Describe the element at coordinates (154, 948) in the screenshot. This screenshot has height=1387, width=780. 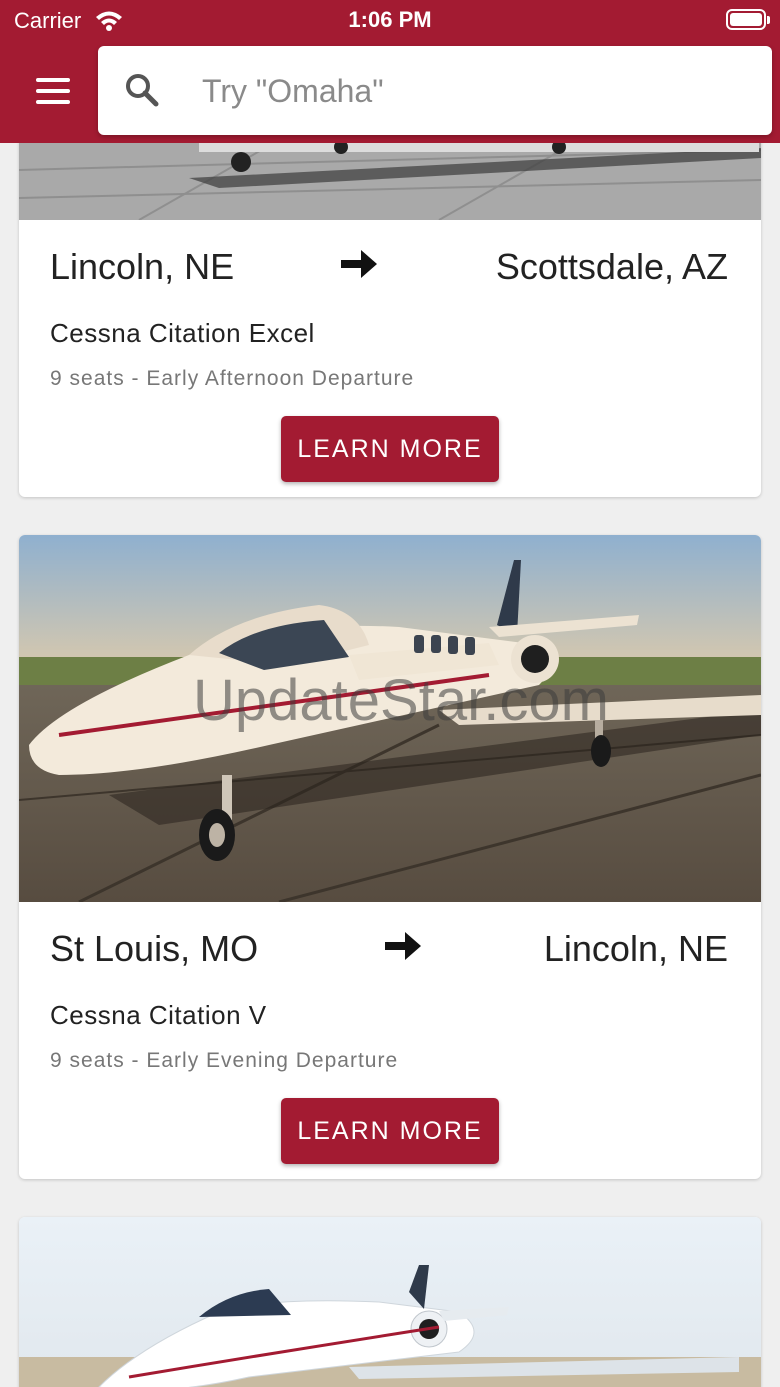
I see `route-origin: St Louis, MO` at that location.